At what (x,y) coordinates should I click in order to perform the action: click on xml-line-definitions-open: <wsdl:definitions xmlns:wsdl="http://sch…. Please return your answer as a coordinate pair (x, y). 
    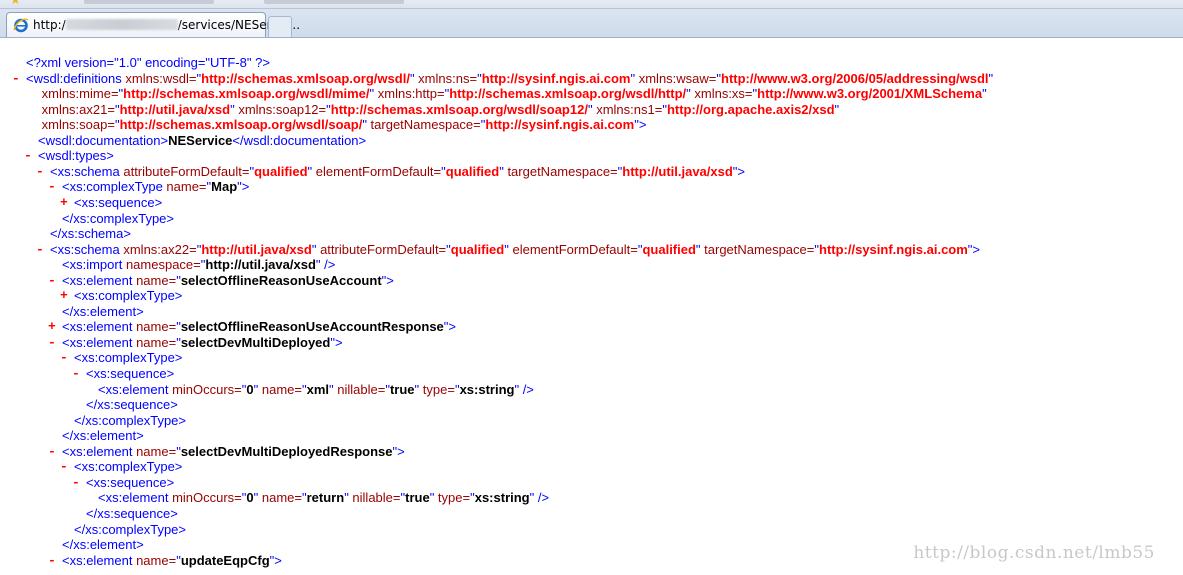
    Looking at the image, I should click on (510, 78).